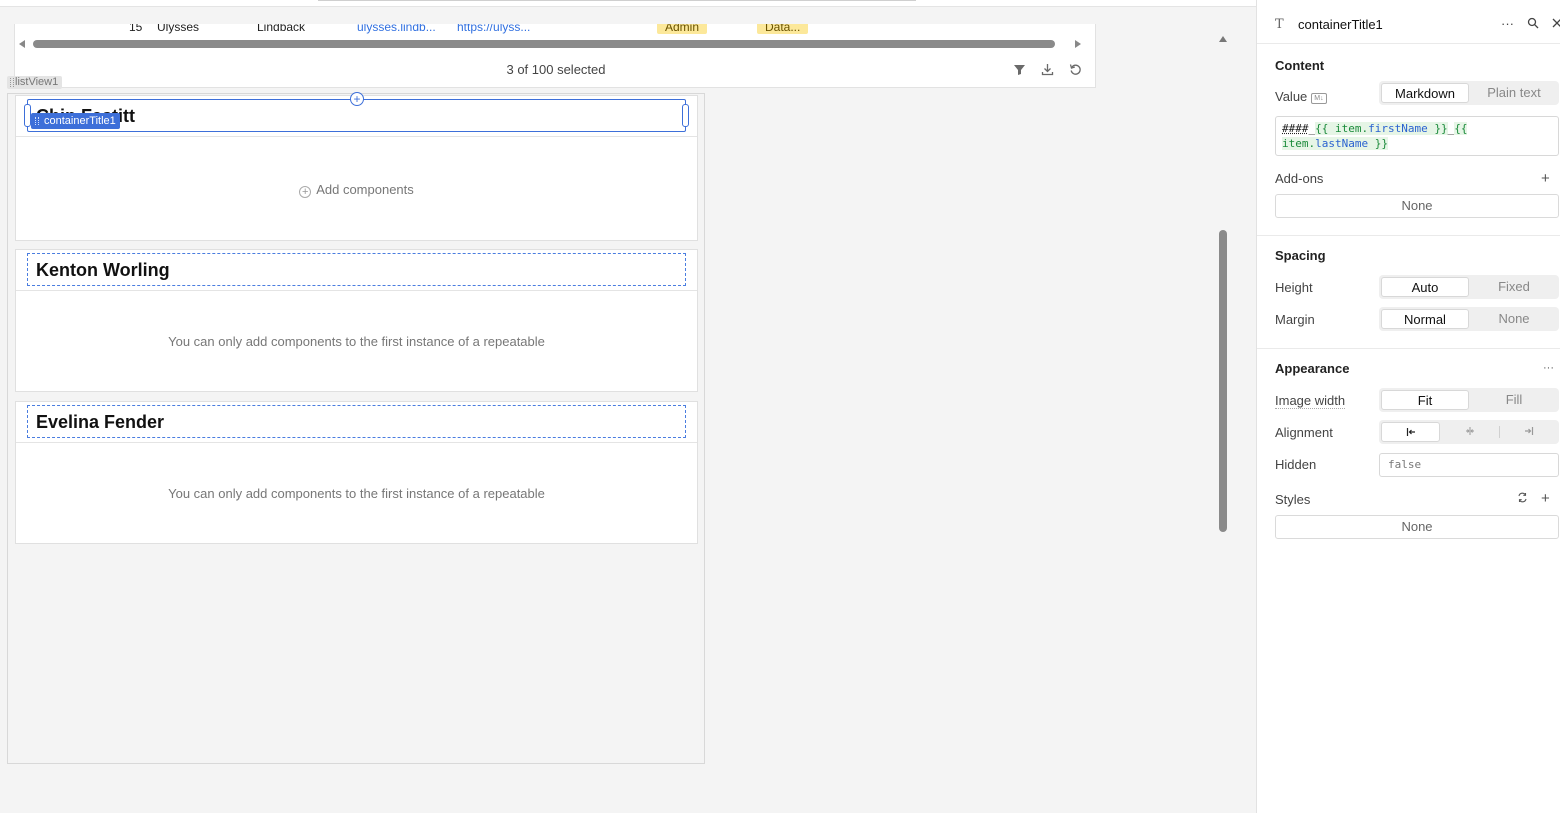  What do you see at coordinates (1514, 319) in the screenshot?
I see `margin-none-option: None` at bounding box center [1514, 319].